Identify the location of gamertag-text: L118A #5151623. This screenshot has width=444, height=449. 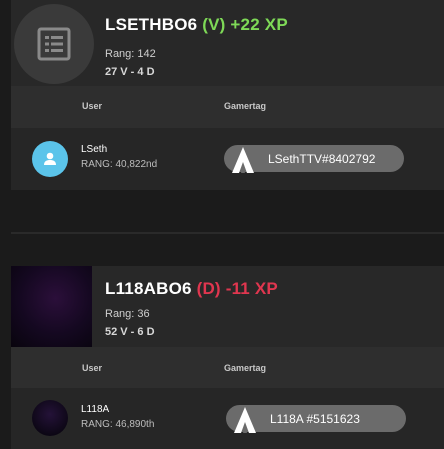
(315, 418).